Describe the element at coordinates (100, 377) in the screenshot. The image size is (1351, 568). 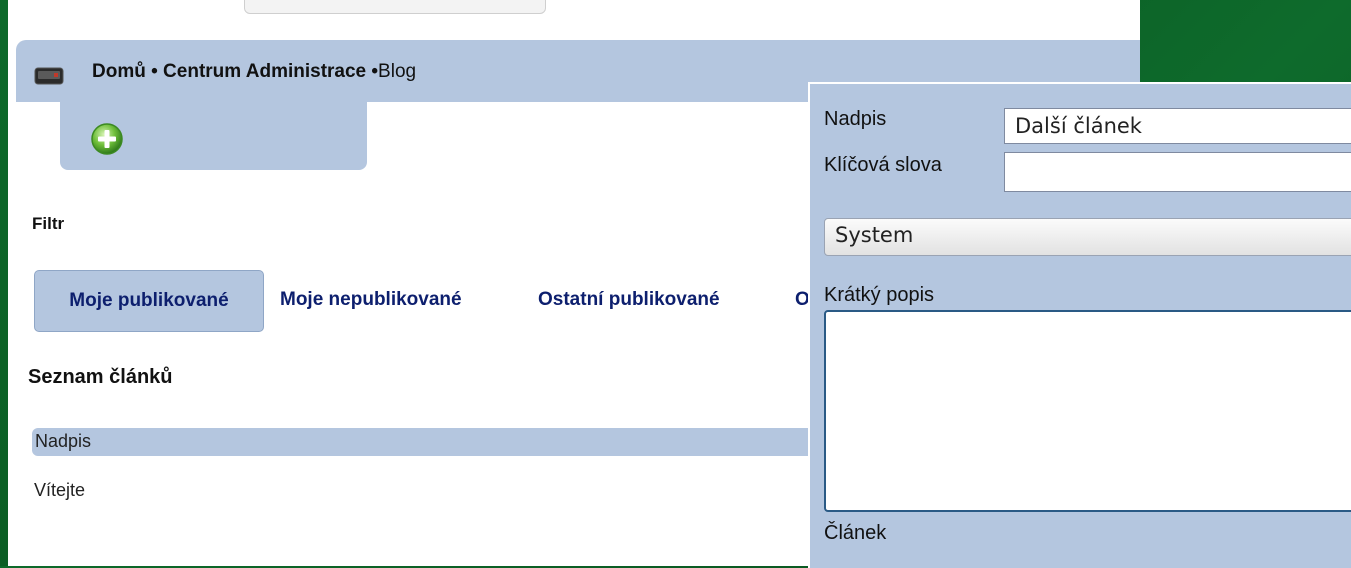
I see `article-list-title: Seznam článků` at that location.